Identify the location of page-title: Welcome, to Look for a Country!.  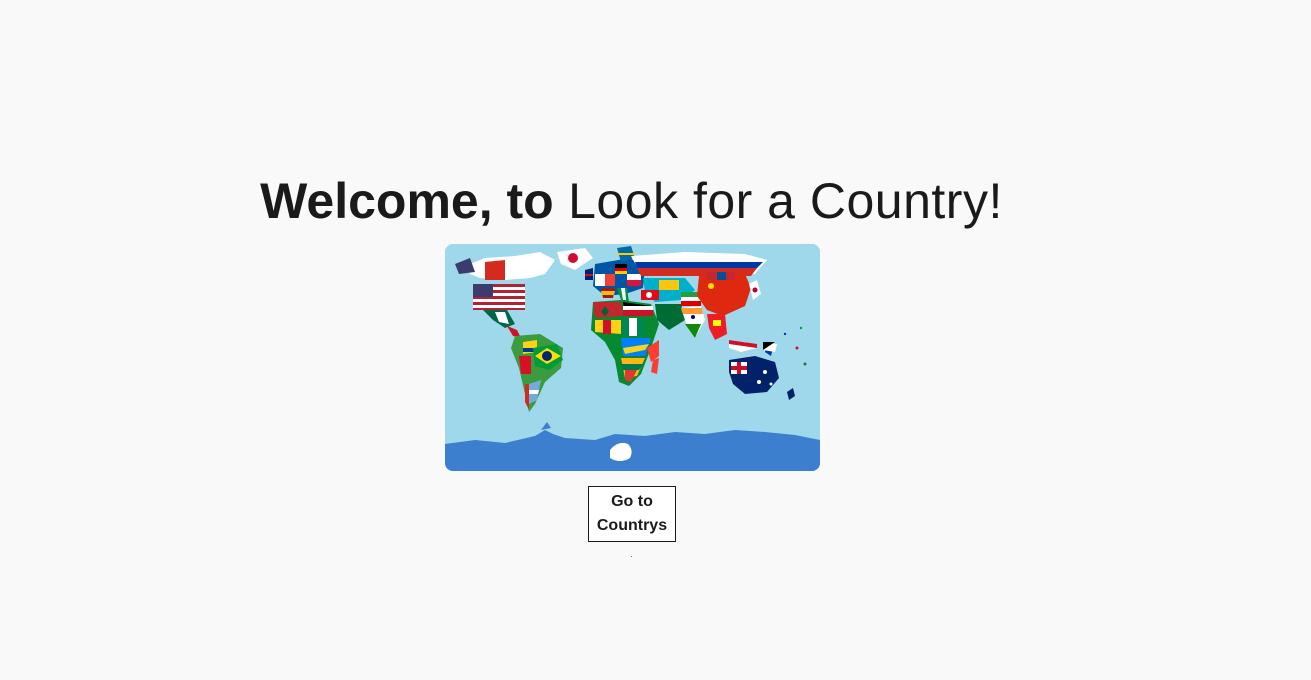
(631, 201).